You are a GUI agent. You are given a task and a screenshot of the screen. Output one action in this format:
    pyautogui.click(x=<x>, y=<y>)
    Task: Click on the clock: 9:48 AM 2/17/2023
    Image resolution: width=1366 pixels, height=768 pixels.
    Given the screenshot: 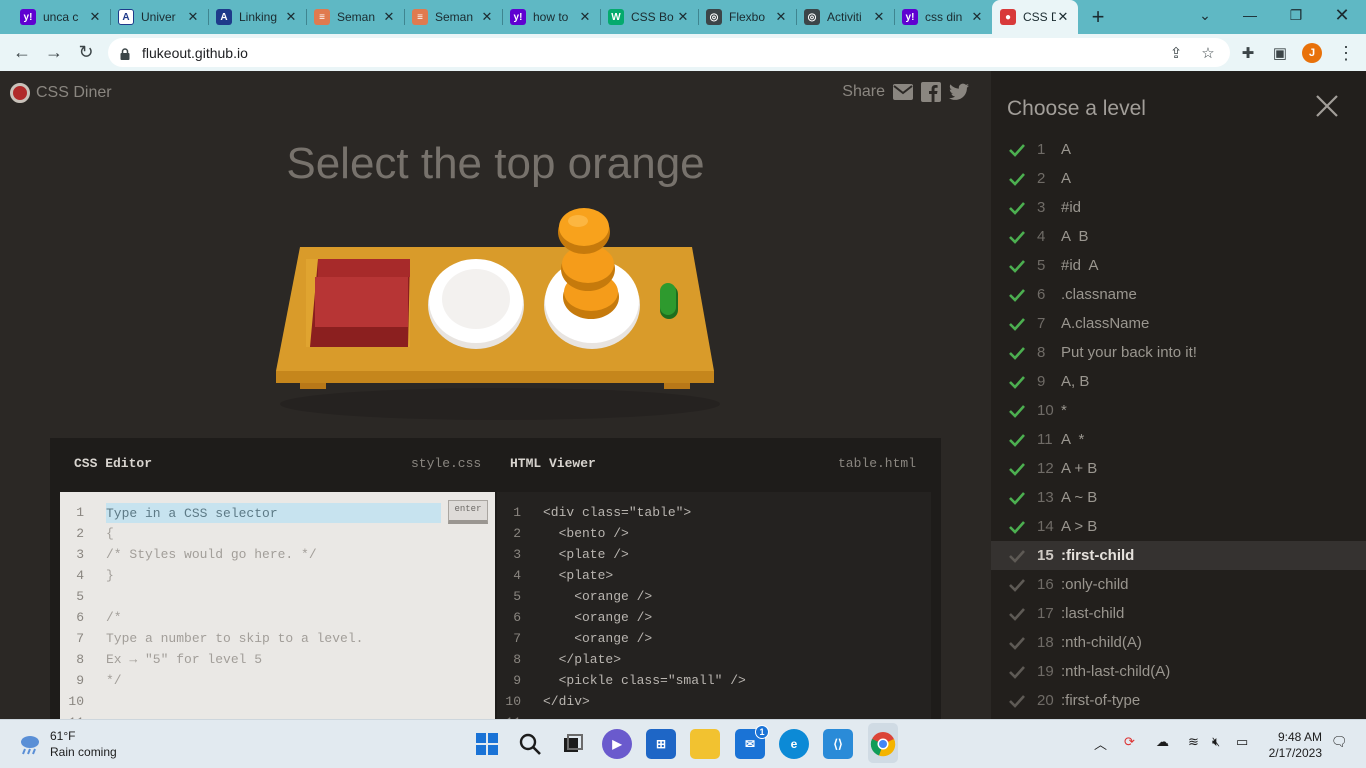 What is the action you would take?
    pyautogui.click(x=1295, y=745)
    